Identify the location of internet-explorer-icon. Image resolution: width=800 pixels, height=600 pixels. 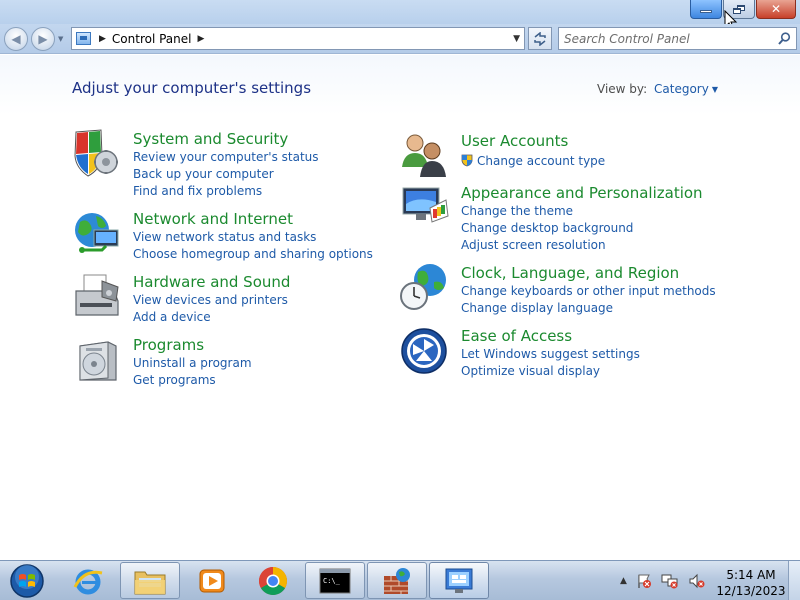
(88, 581).